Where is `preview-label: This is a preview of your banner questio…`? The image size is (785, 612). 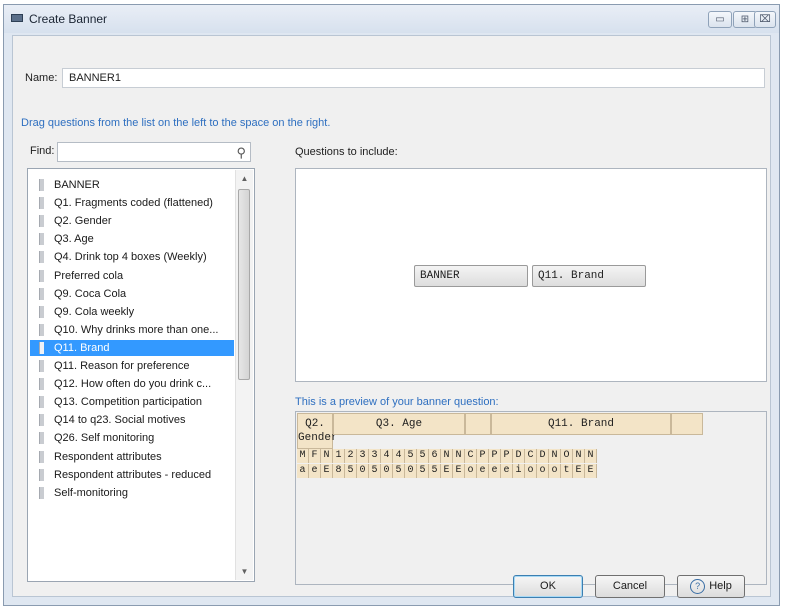
preview-label: This is a preview of your banner questio… is located at coordinates (397, 402).